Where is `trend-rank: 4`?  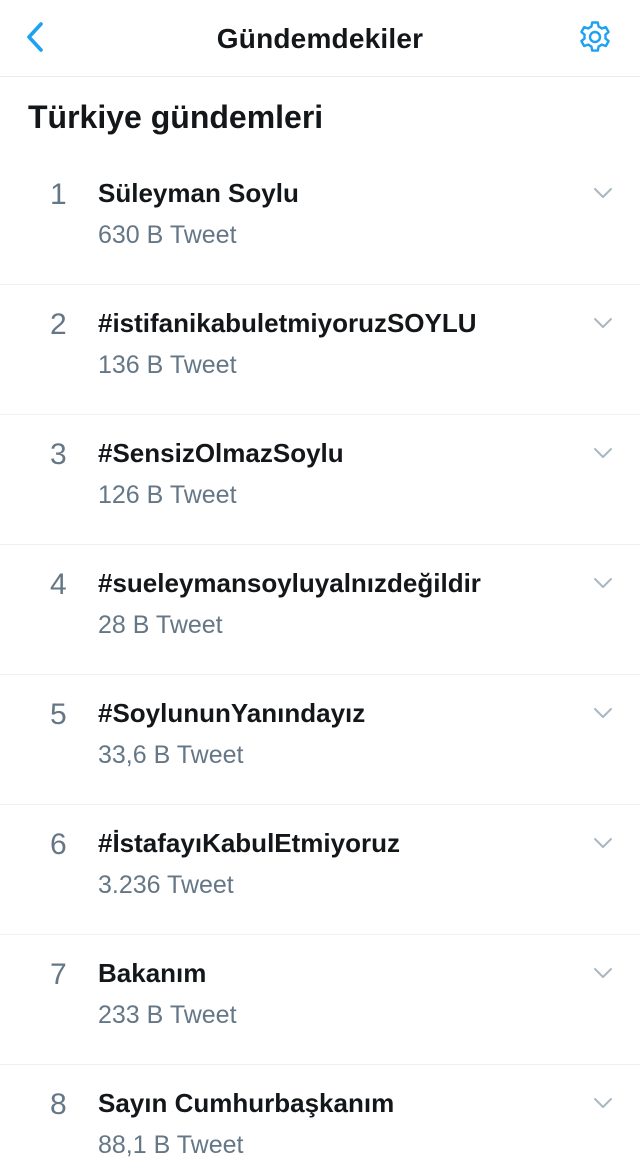
trend-rank: 4 is located at coordinates (58, 584).